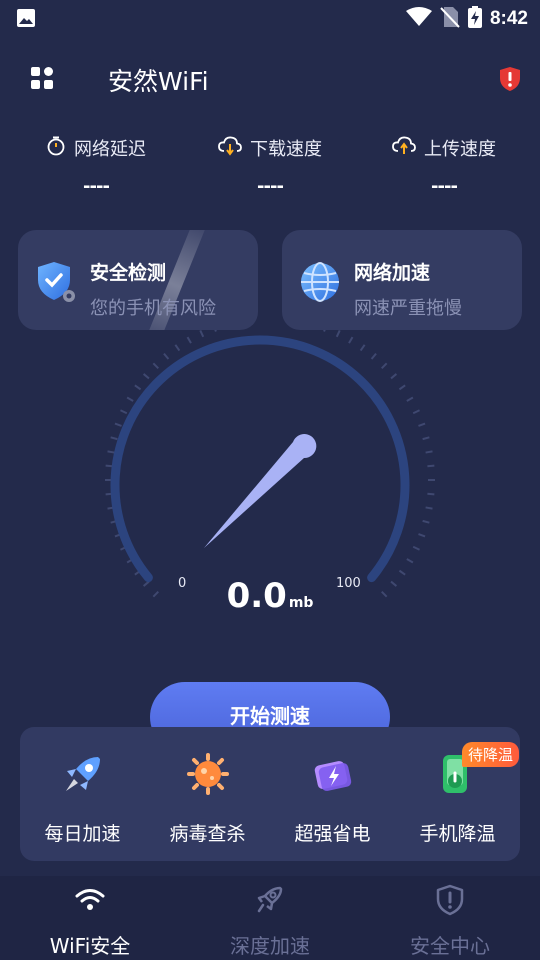 The height and width of the screenshot is (960, 540). I want to click on app-header: 安然WiFi, so click(270, 78).